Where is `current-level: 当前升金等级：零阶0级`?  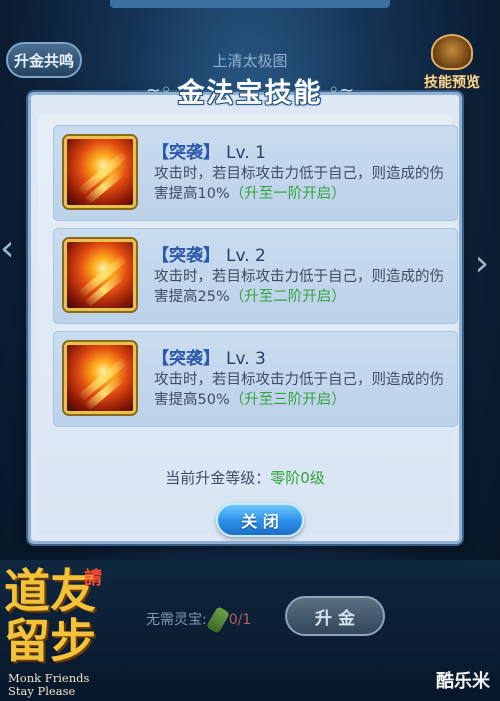
current-level: 当前升金等级：零阶0级 is located at coordinates (245, 477).